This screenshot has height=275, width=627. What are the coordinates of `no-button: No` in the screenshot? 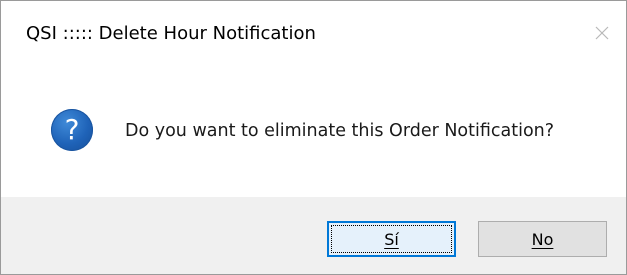 It's located at (542, 239).